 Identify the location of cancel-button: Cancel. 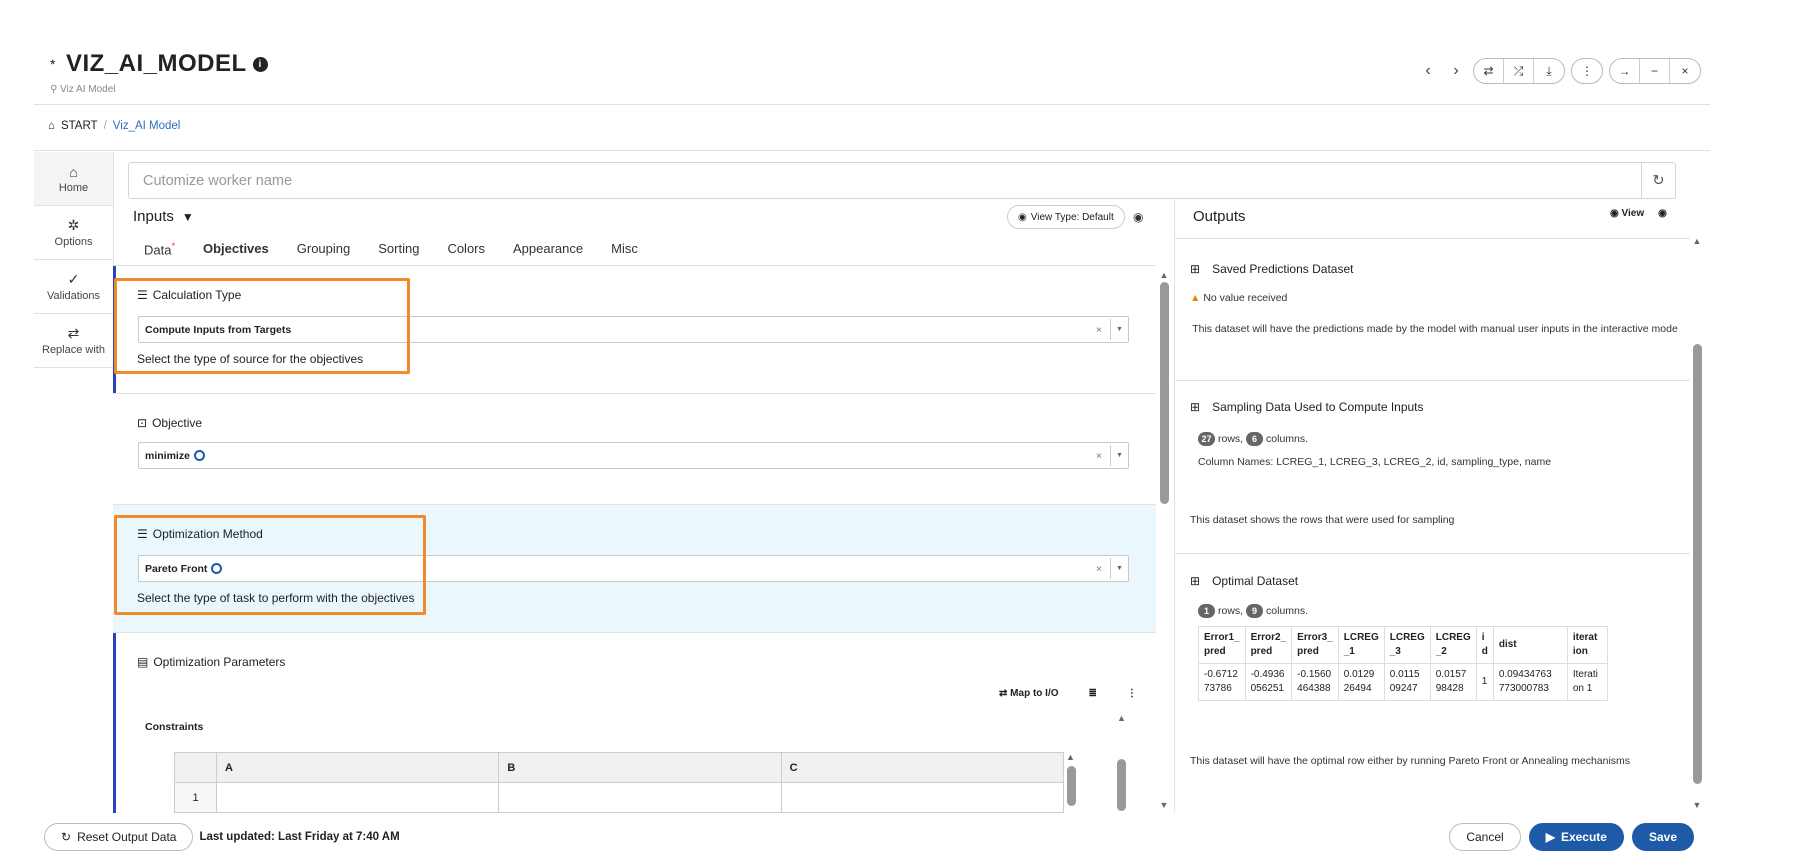
(1485, 837).